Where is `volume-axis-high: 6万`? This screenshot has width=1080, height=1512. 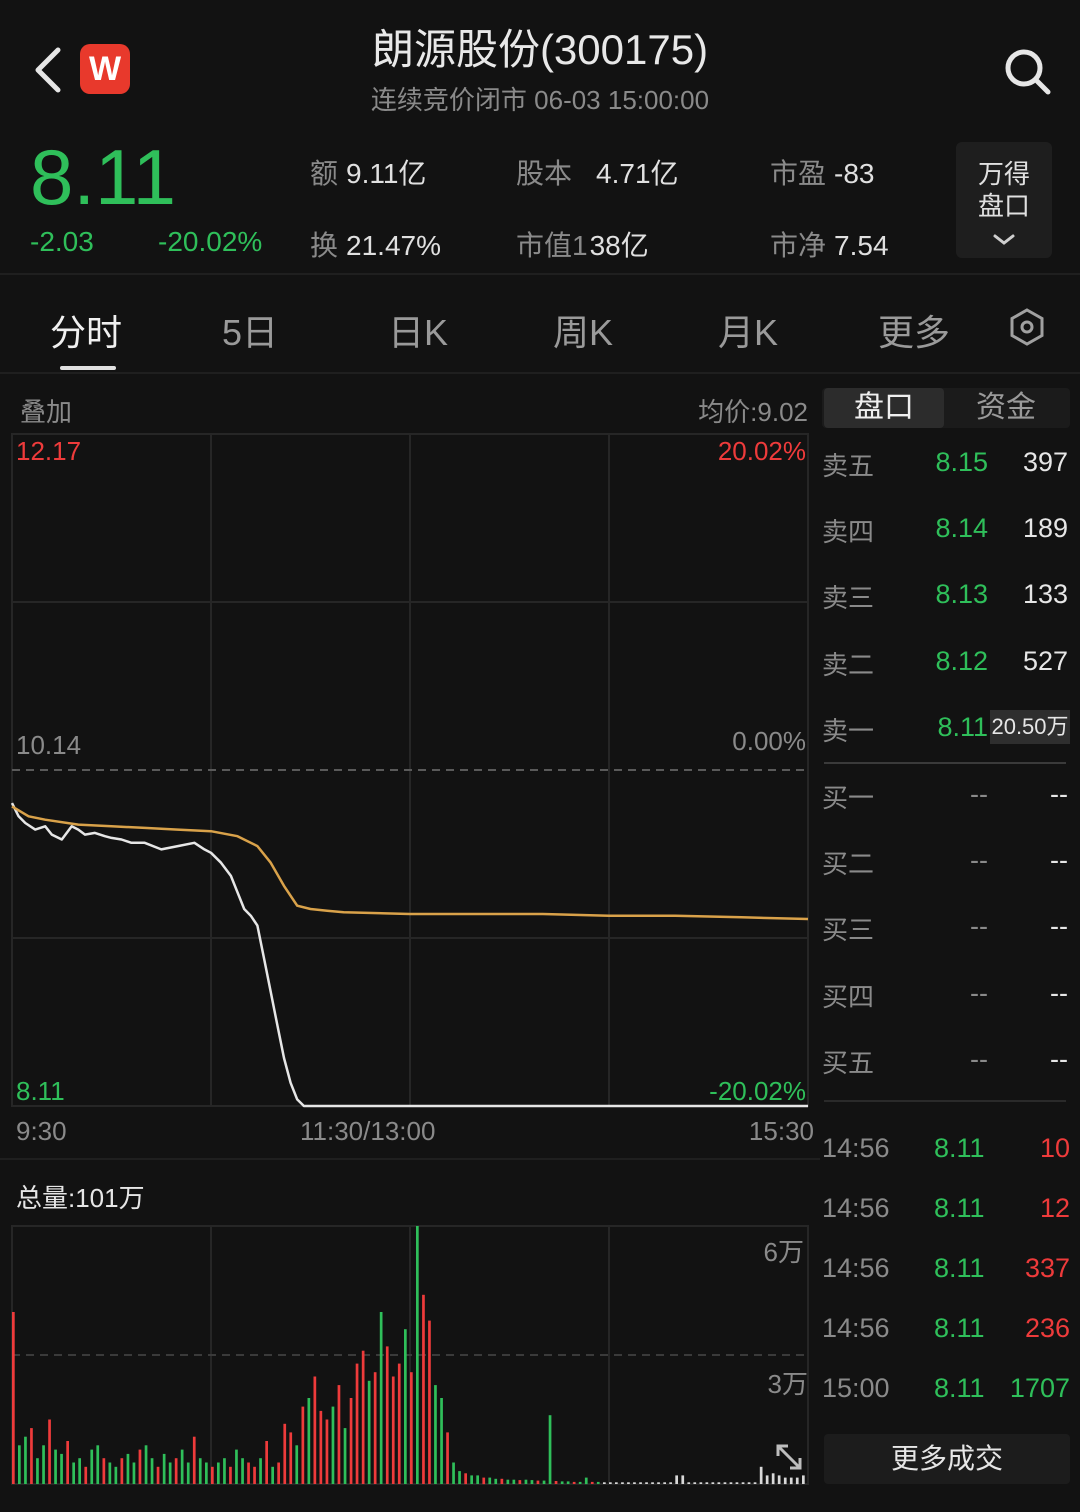
volume-axis-high: 6万 is located at coordinates (783, 1252).